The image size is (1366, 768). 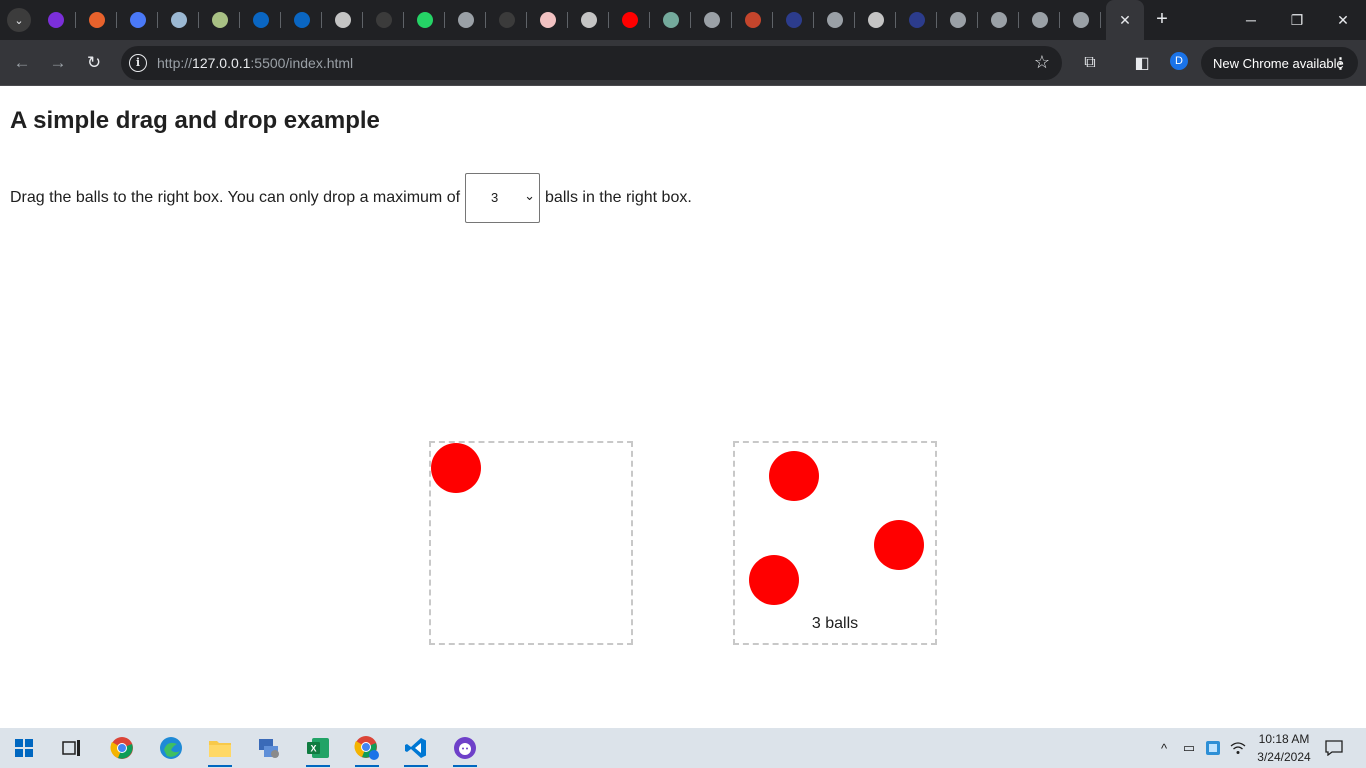 I want to click on vscode-icon, so click(x=416, y=748).